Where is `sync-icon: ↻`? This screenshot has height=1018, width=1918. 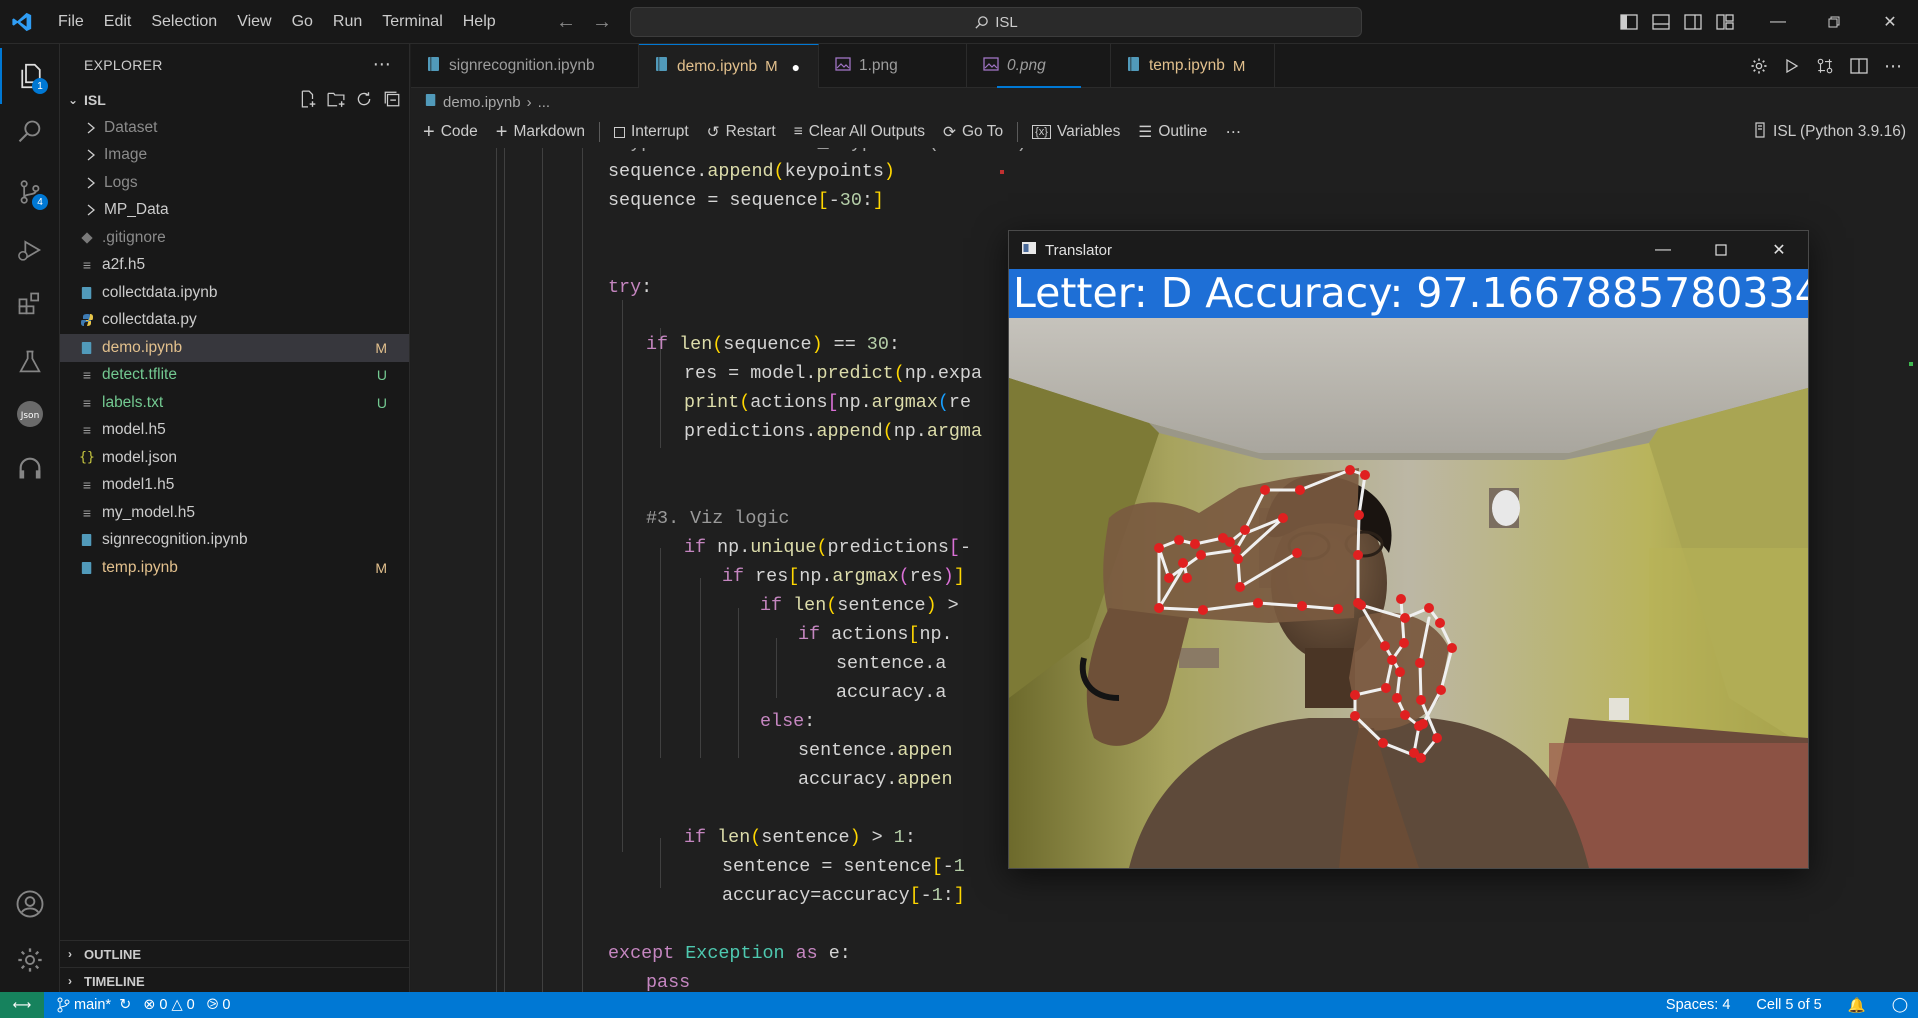 sync-icon: ↻ is located at coordinates (125, 1005).